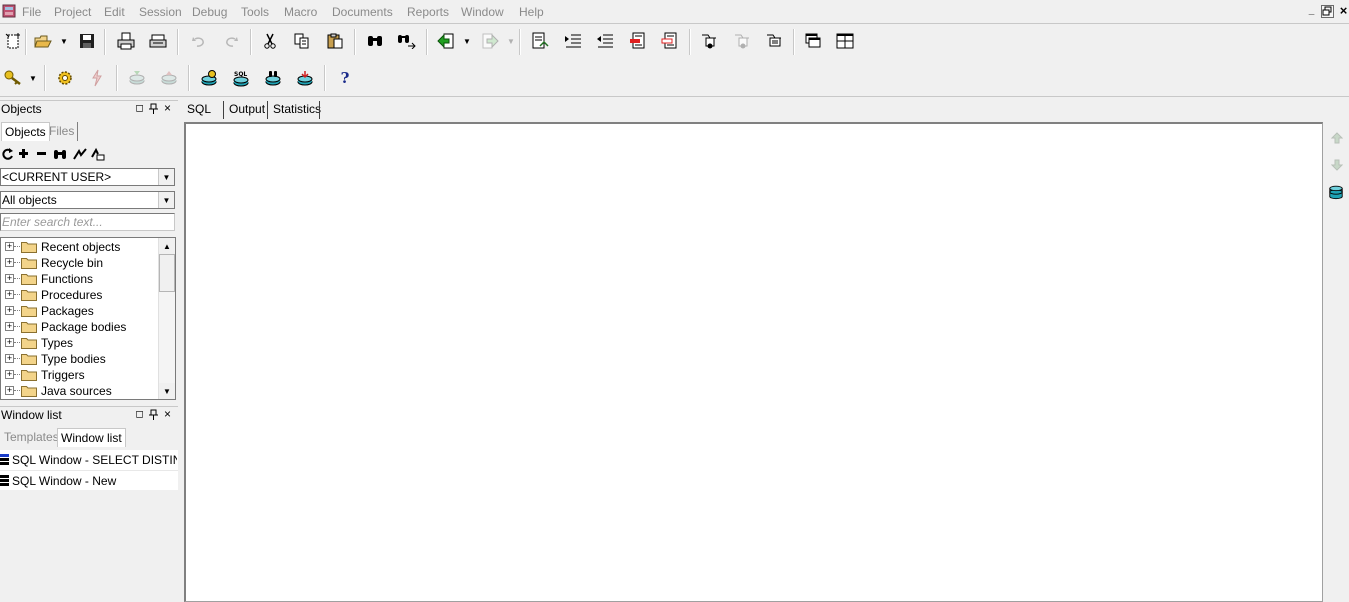 Image resolution: width=1349 pixels, height=602 pixels. What do you see at coordinates (126, 41) in the screenshot?
I see `print-icon` at bounding box center [126, 41].